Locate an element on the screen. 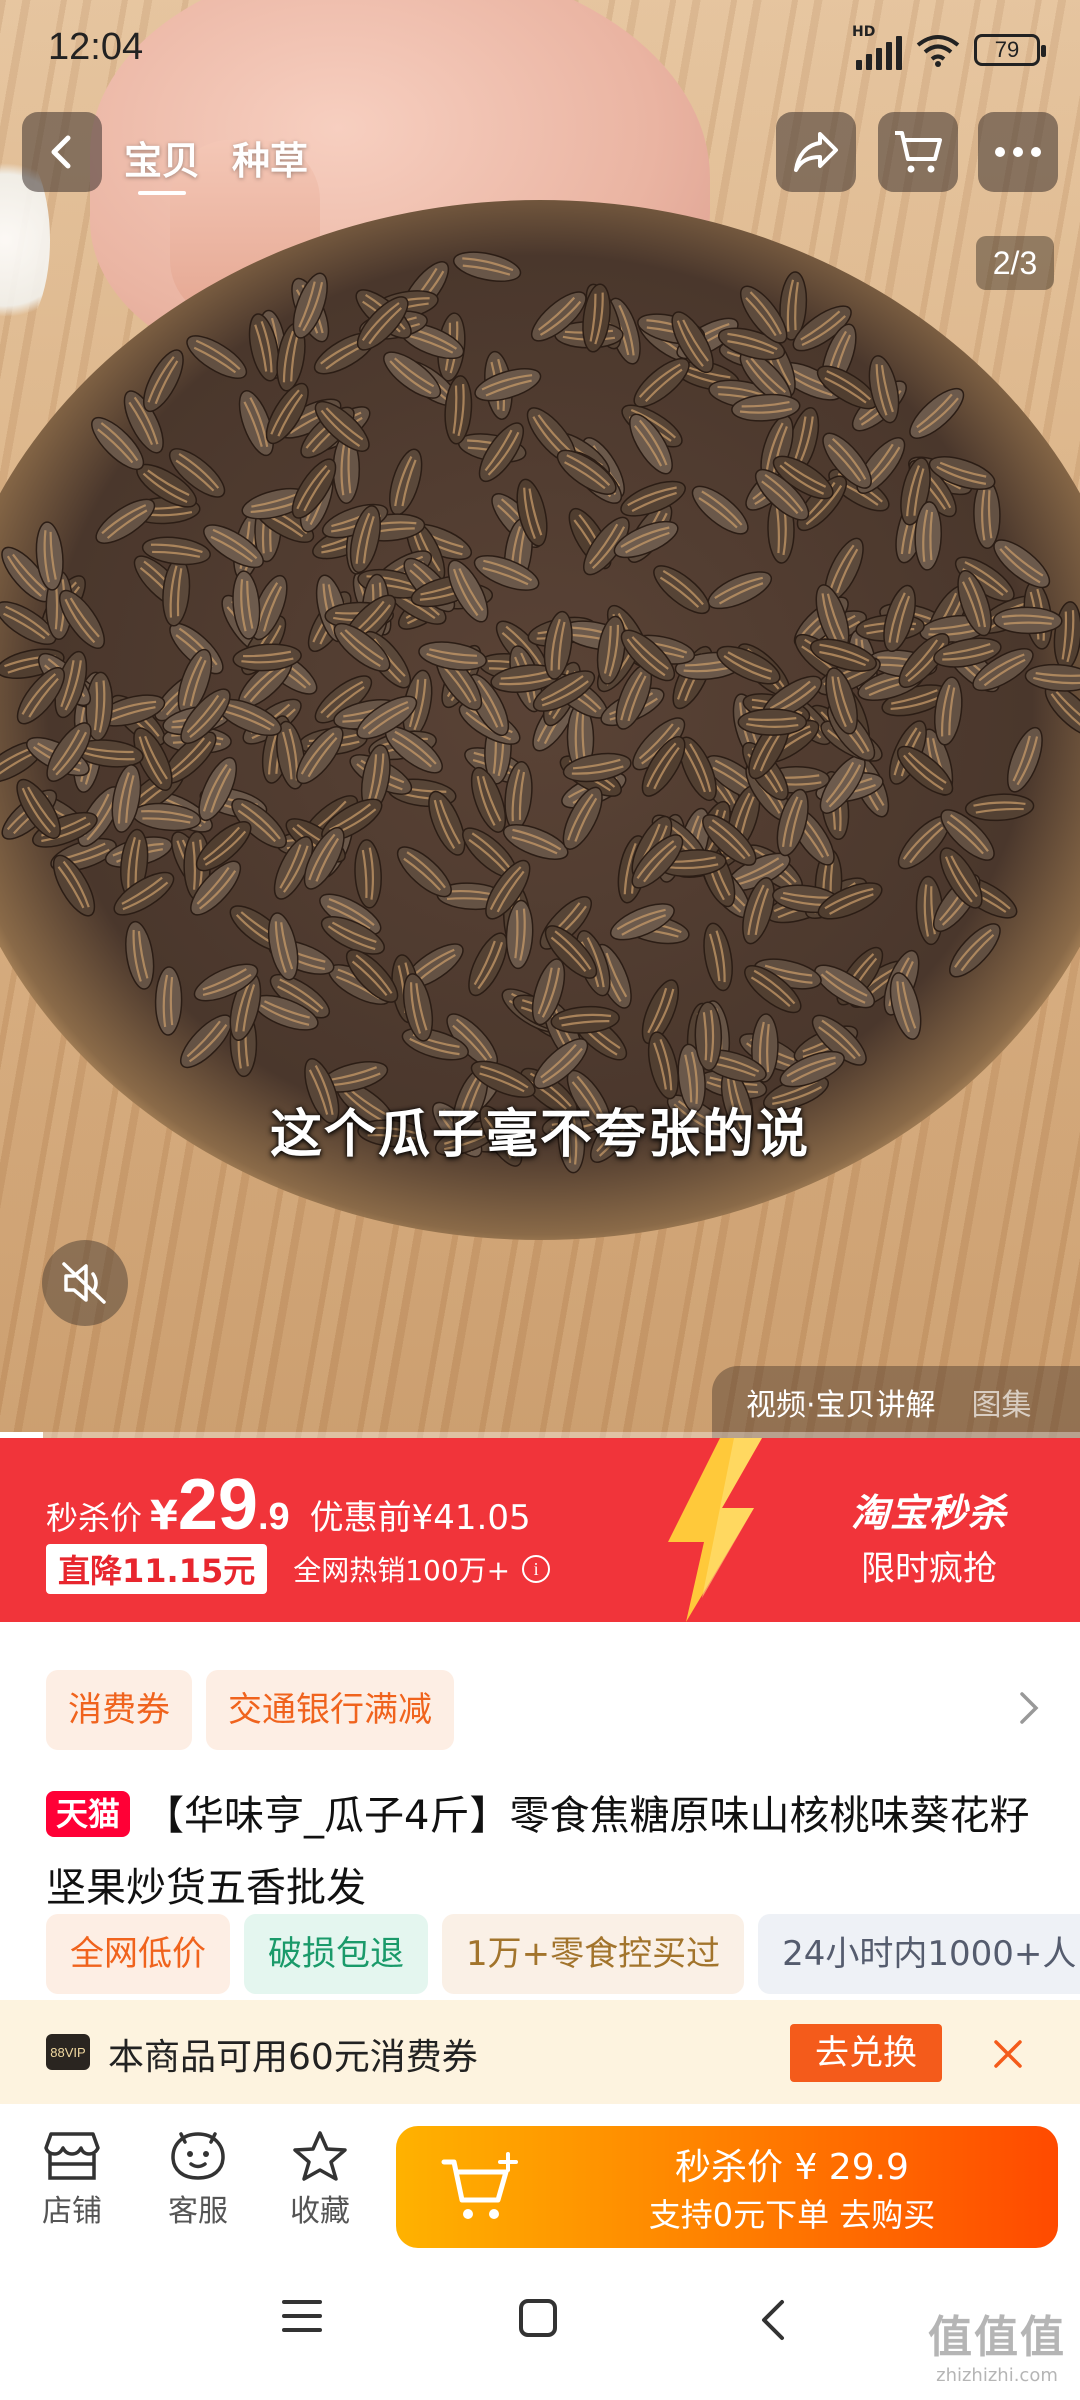 The image size is (1080, 2400). vip-coupon-text: 本商品可用60元消费券 is located at coordinates (293, 2057).